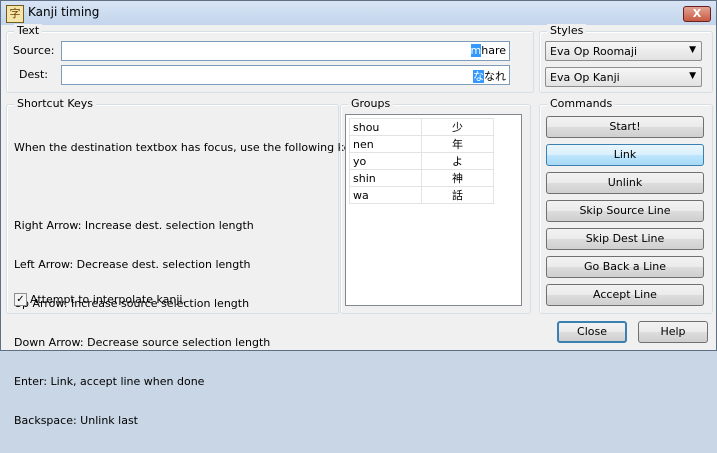 Image resolution: width=717 pixels, height=453 pixels. I want to click on dest-style-select: Eva Op Kanji ▼, so click(623, 77).